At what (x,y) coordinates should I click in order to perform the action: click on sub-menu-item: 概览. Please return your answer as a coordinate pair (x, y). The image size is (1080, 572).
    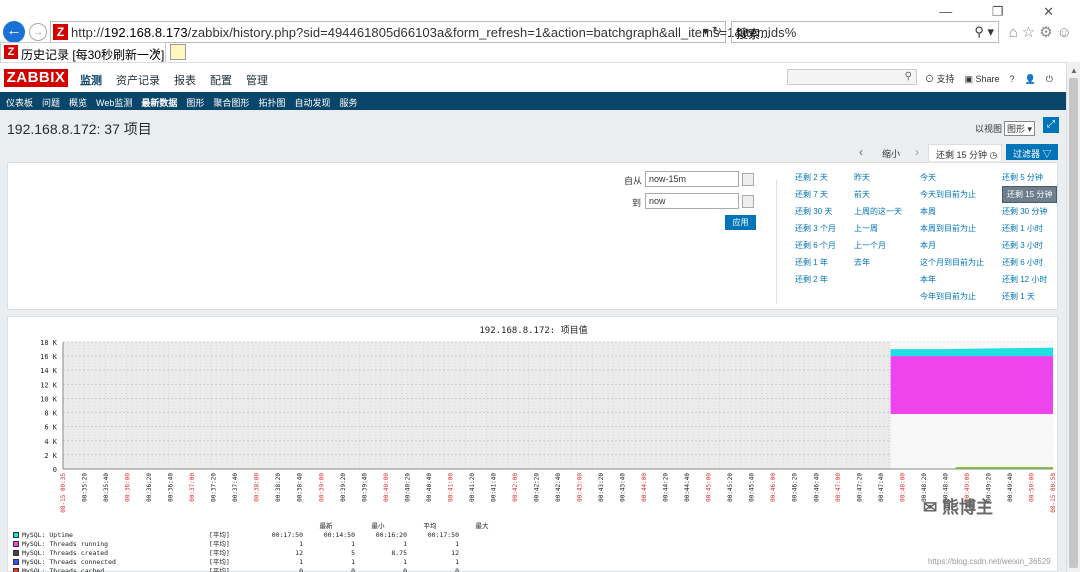
    Looking at the image, I should click on (78, 103).